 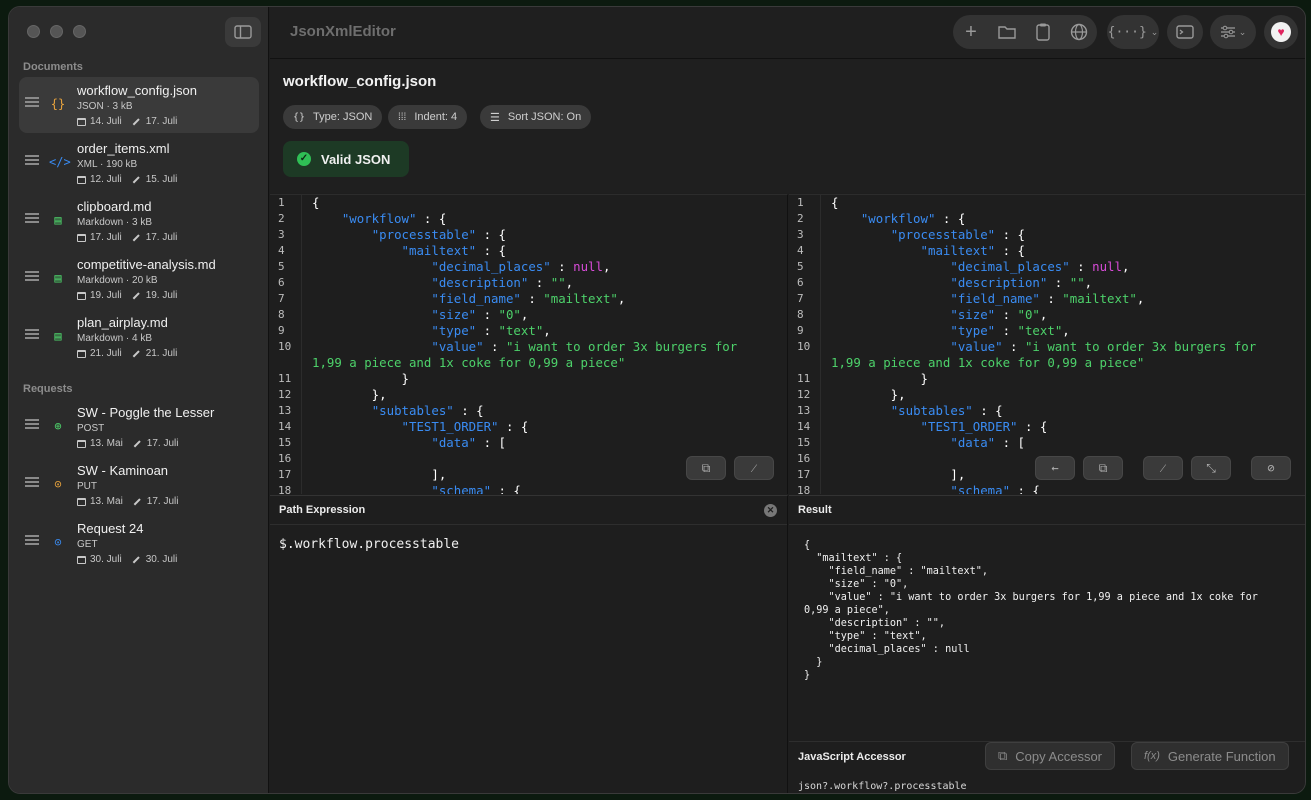 What do you see at coordinates (1043, 32) in the screenshot?
I see `paste-clipboard-button` at bounding box center [1043, 32].